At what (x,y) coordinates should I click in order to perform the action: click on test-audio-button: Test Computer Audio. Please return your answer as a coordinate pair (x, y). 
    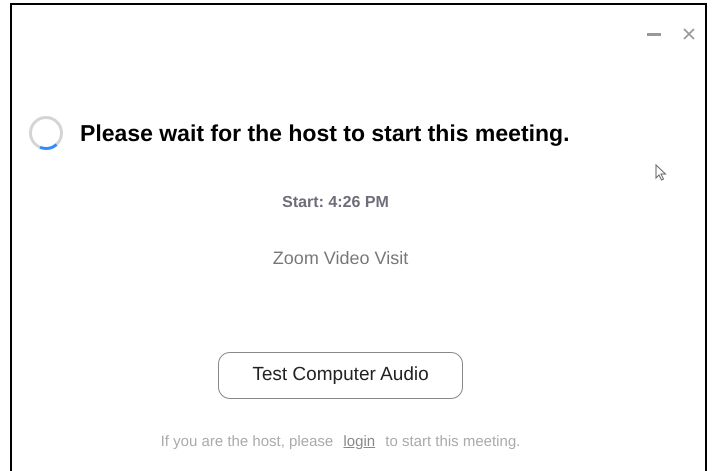
    Looking at the image, I should click on (340, 375).